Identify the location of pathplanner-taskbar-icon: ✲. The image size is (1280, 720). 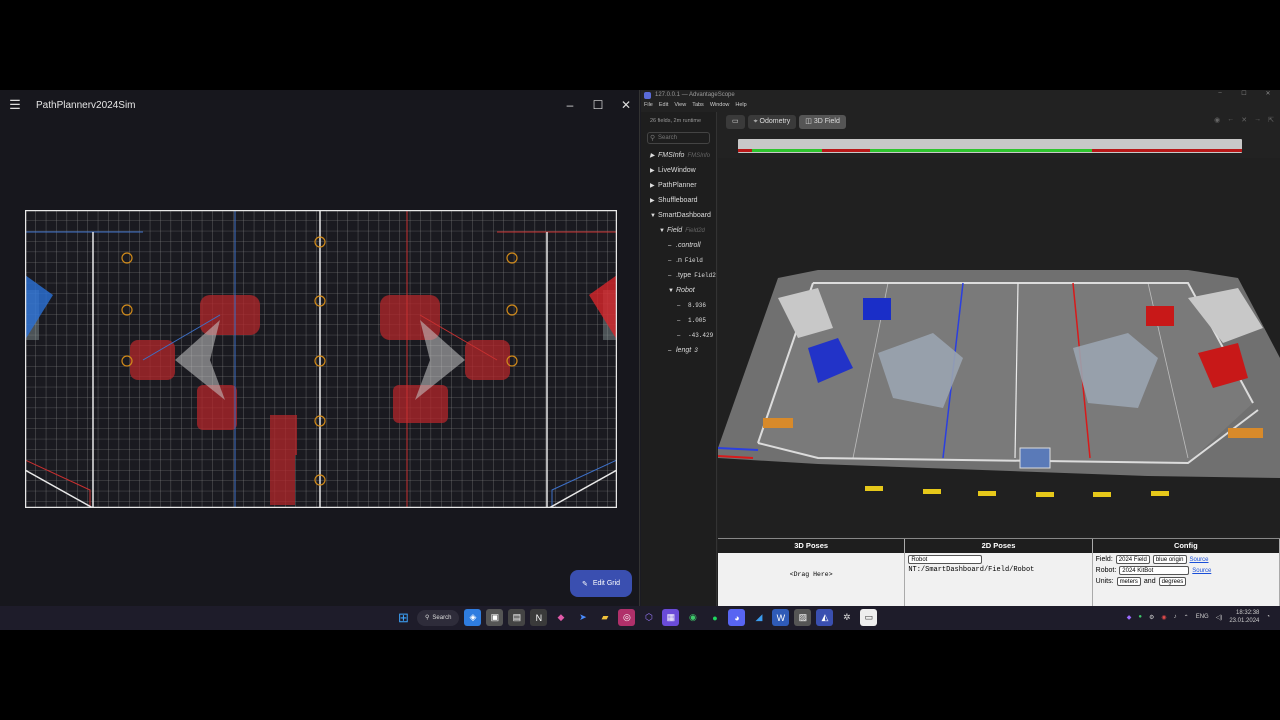
(846, 617).